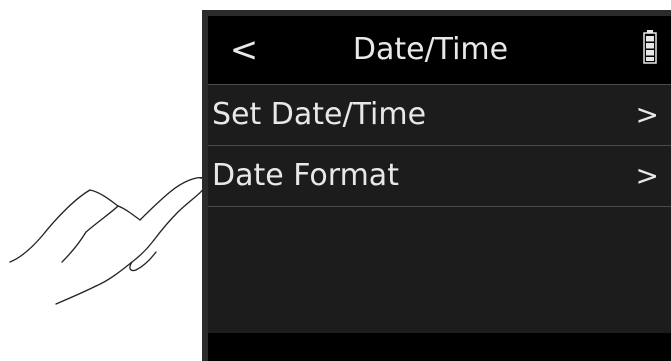 The height and width of the screenshot is (361, 671). I want to click on bottom-bar, so click(439, 347).